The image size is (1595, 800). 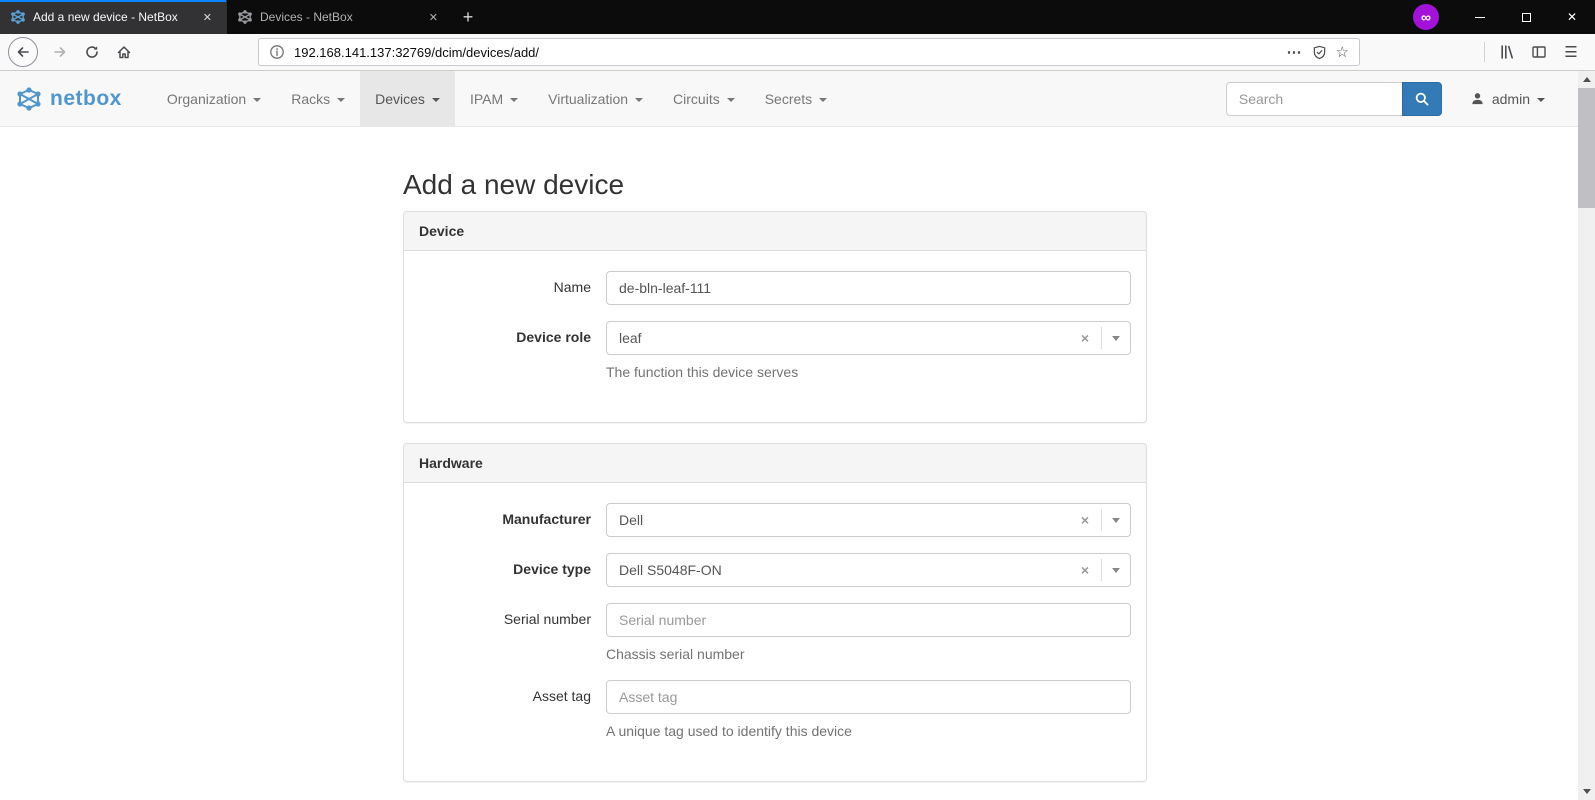 I want to click on panel-title: Hardware, so click(x=775, y=463).